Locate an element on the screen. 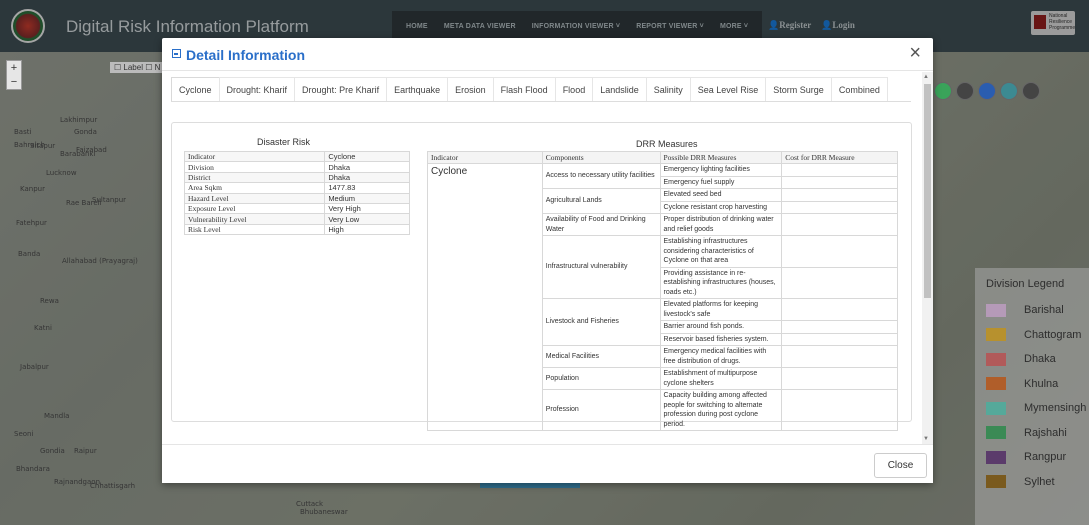  component-cell: Agricultural Lands is located at coordinates (601, 201).